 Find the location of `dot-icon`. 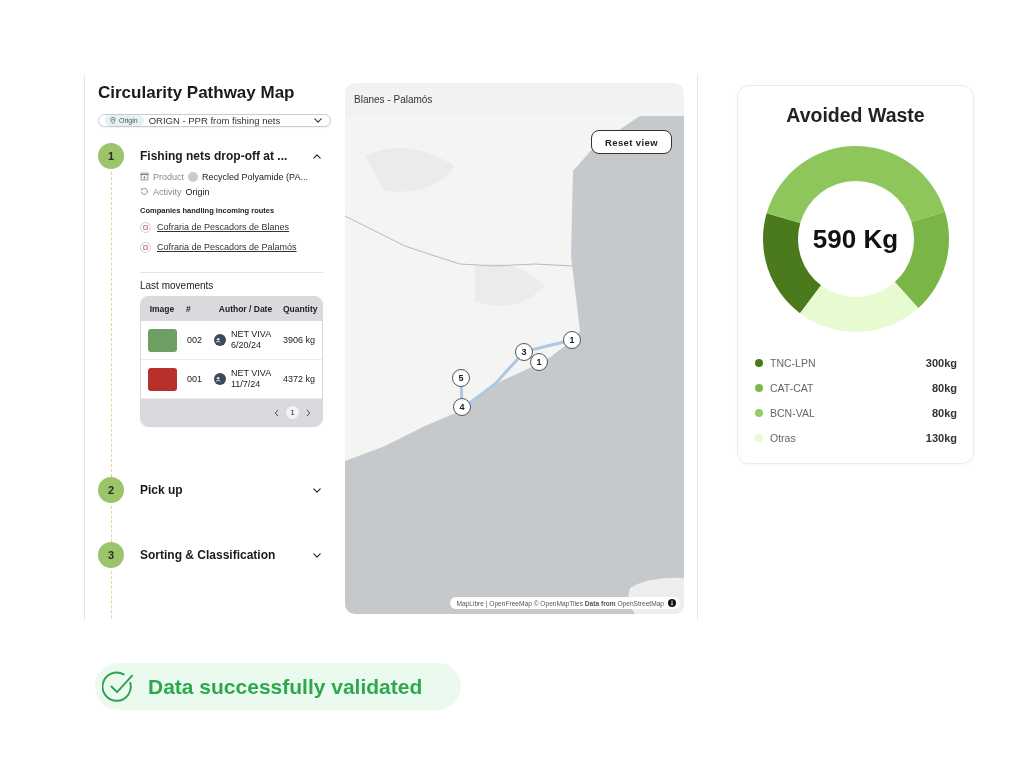

dot-icon is located at coordinates (193, 176).